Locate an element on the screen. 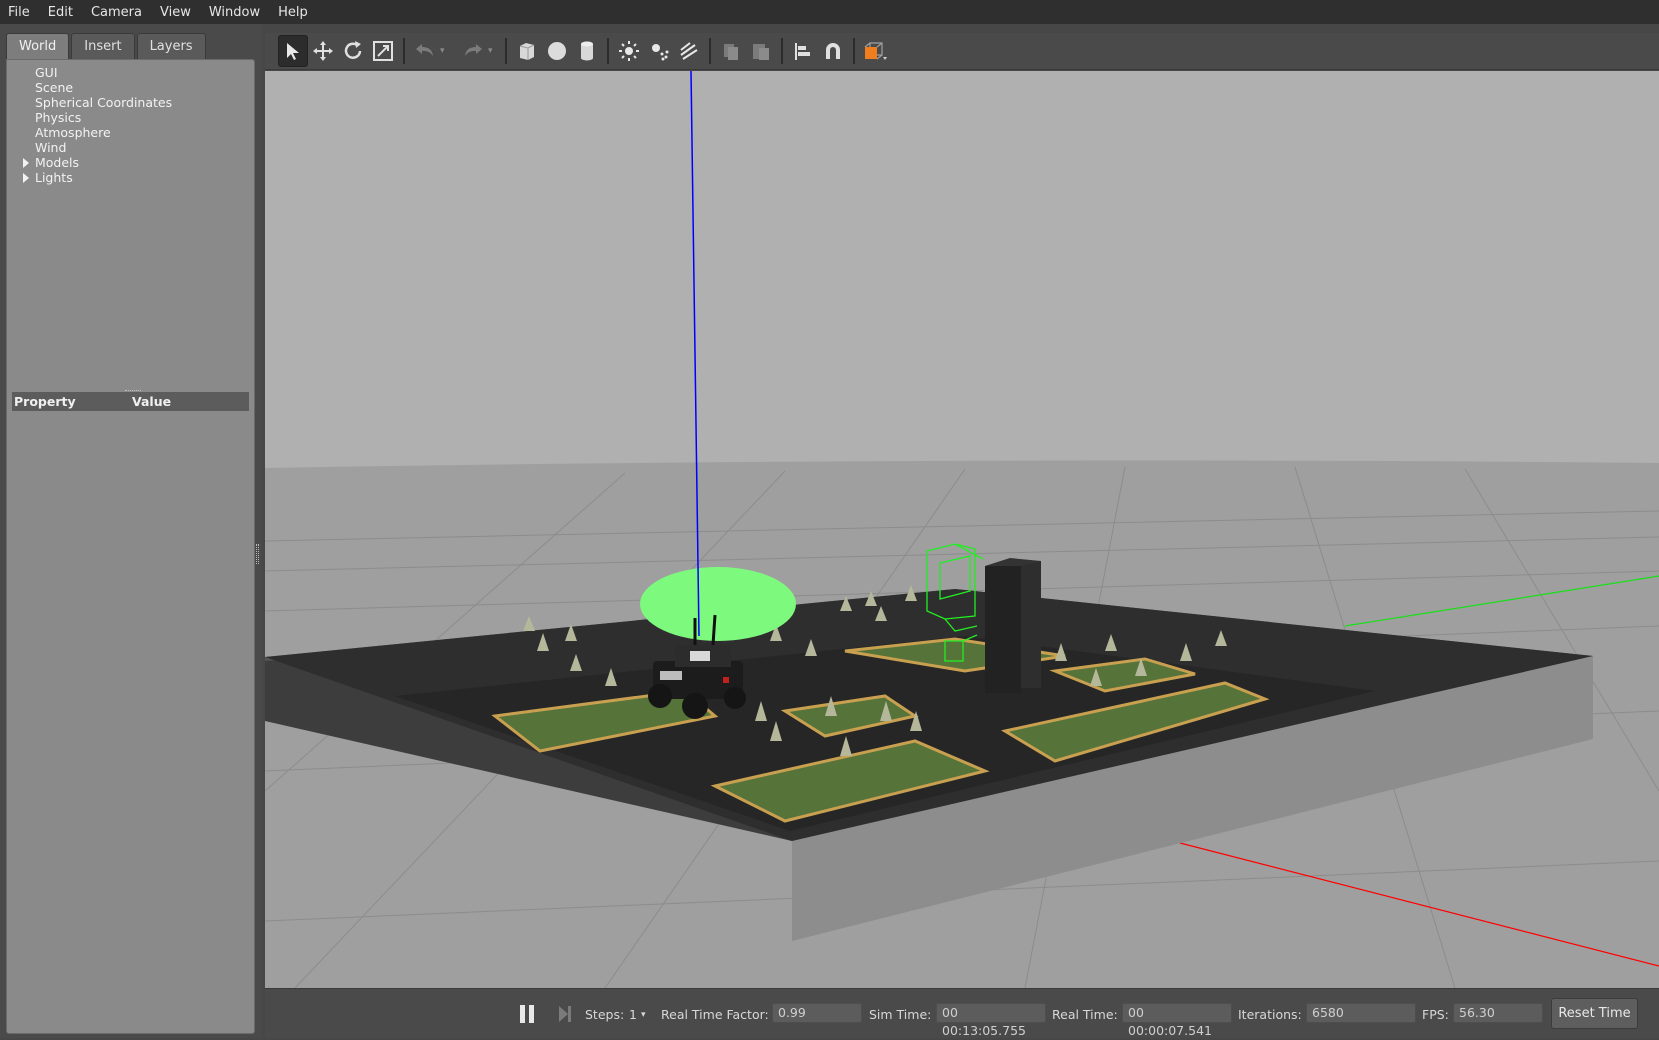  sphere-shape-icon is located at coordinates (557, 51).